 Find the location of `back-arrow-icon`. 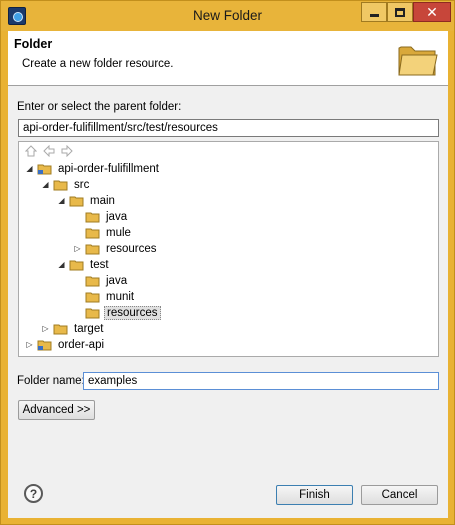

back-arrow-icon is located at coordinates (48, 151).